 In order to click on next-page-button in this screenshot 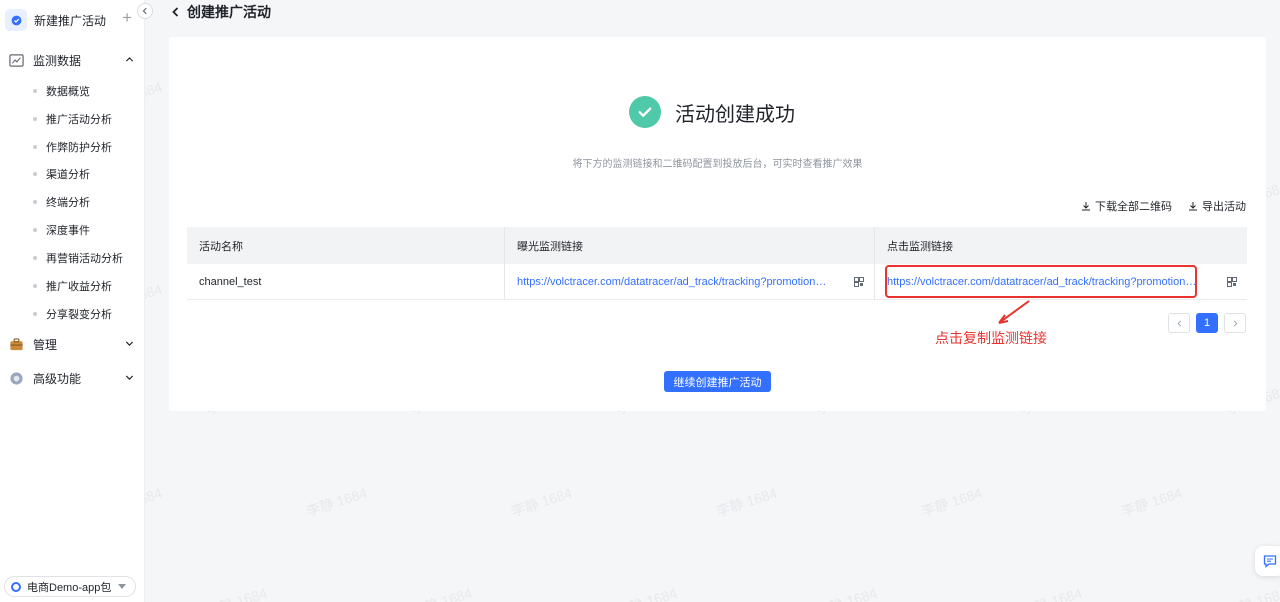, I will do `click(1235, 323)`.